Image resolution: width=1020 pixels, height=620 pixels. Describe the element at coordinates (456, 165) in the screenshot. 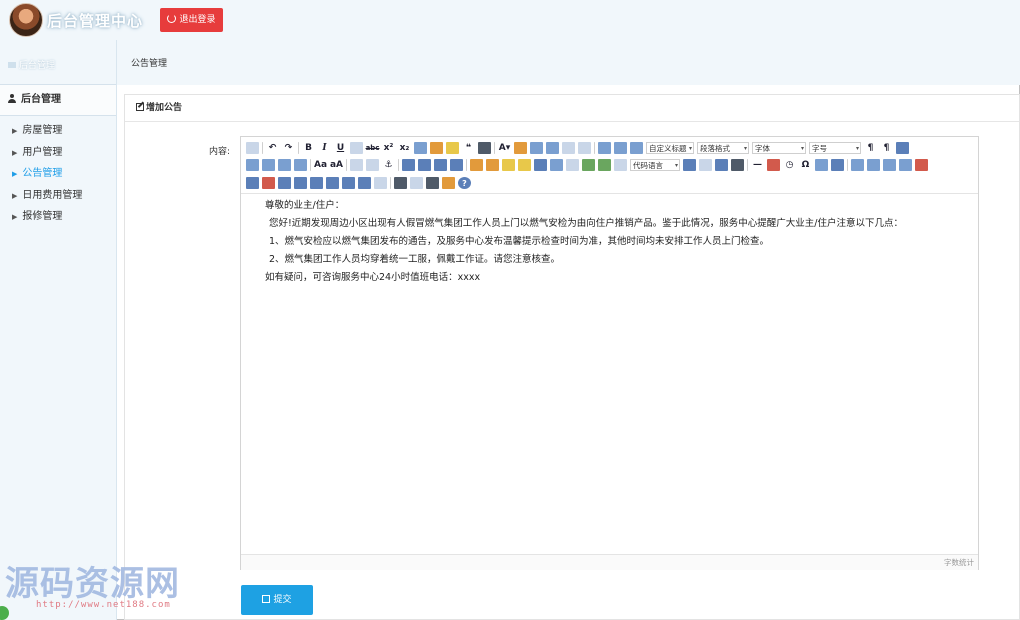

I see `image-center-icon` at that location.